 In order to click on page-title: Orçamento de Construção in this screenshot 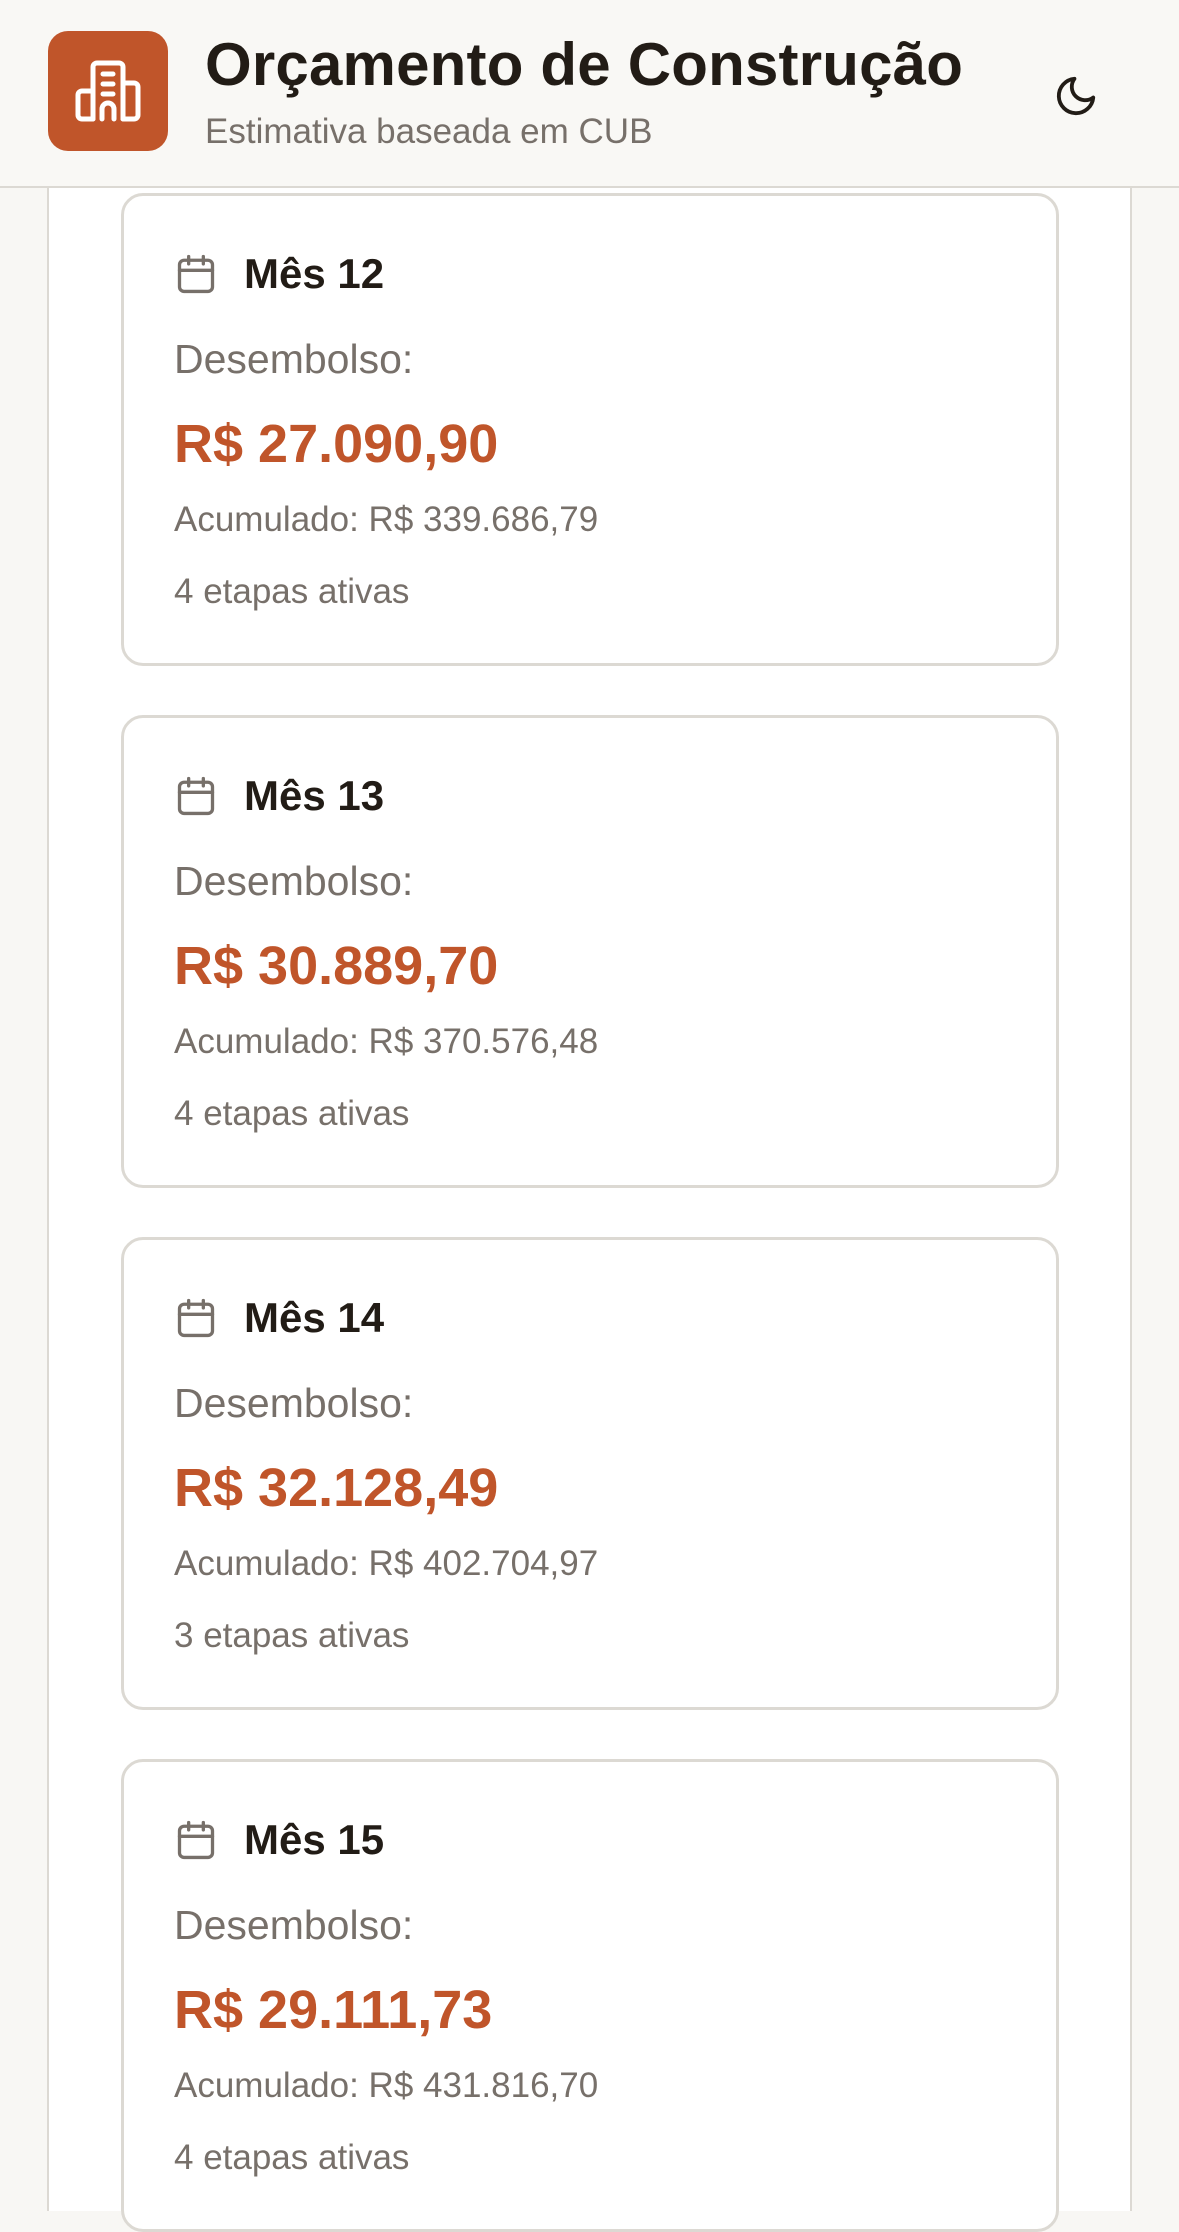, I will do `click(584, 64)`.